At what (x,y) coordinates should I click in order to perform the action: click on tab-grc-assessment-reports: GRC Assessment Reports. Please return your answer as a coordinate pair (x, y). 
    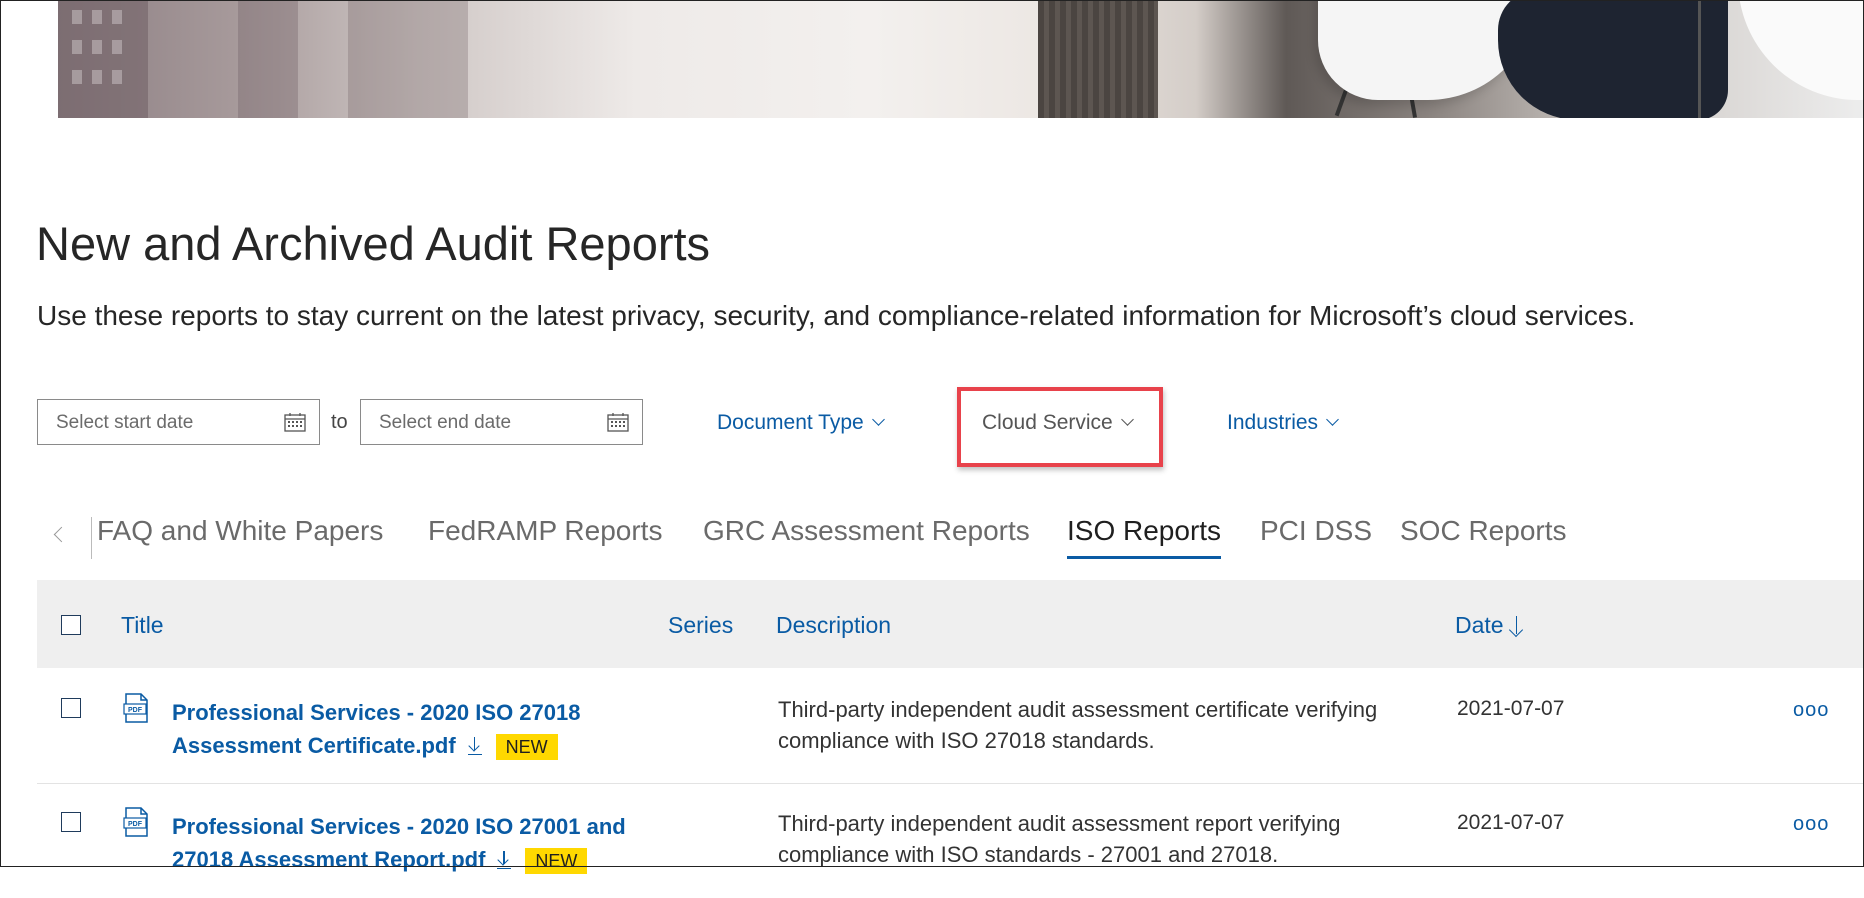
    Looking at the image, I should click on (866, 531).